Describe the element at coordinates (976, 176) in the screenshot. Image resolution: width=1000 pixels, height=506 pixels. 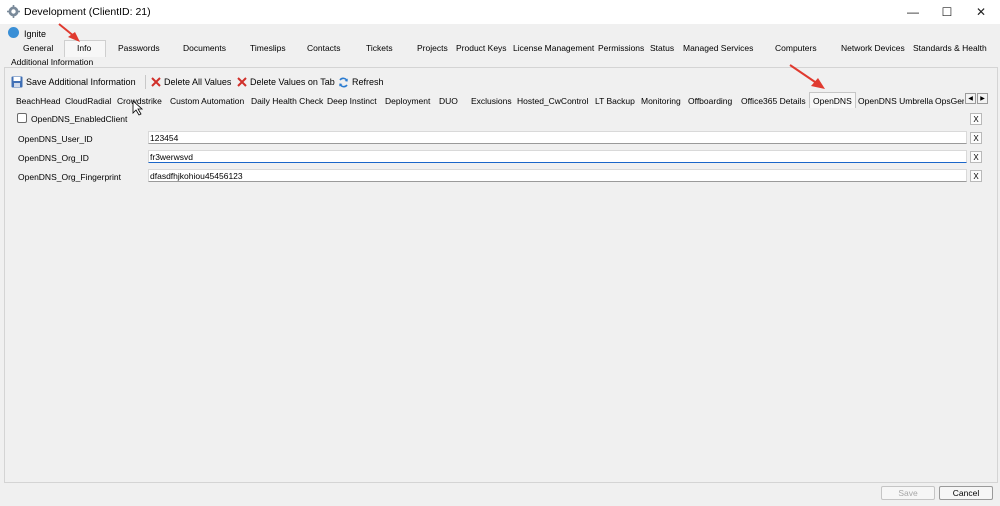
I see `clear-org-fingerprint-button: X` at that location.